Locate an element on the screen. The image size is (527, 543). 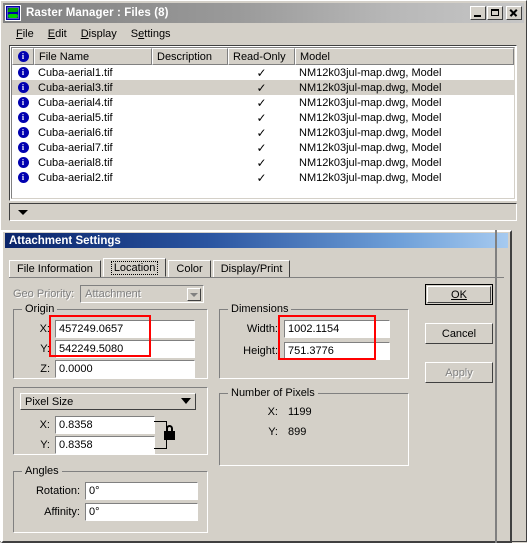
list-expander-bar is located at coordinates (263, 212).